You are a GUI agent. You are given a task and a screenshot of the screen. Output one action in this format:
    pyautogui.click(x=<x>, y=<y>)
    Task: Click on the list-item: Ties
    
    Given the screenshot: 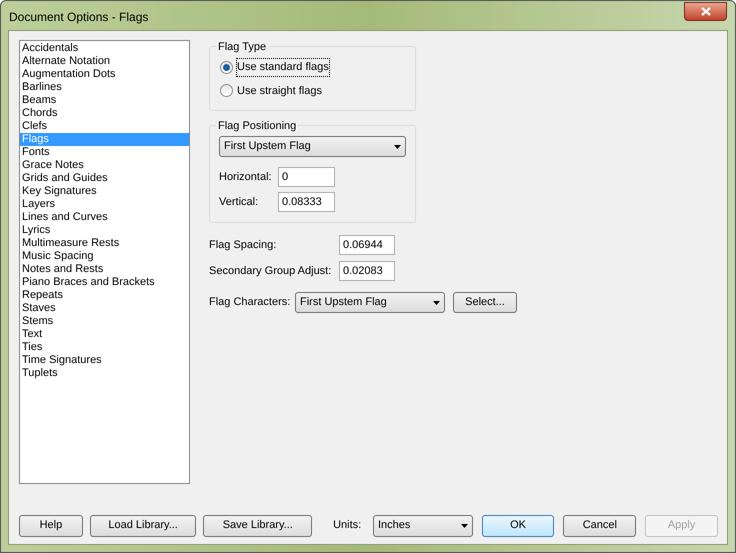 What is the action you would take?
    pyautogui.click(x=104, y=347)
    